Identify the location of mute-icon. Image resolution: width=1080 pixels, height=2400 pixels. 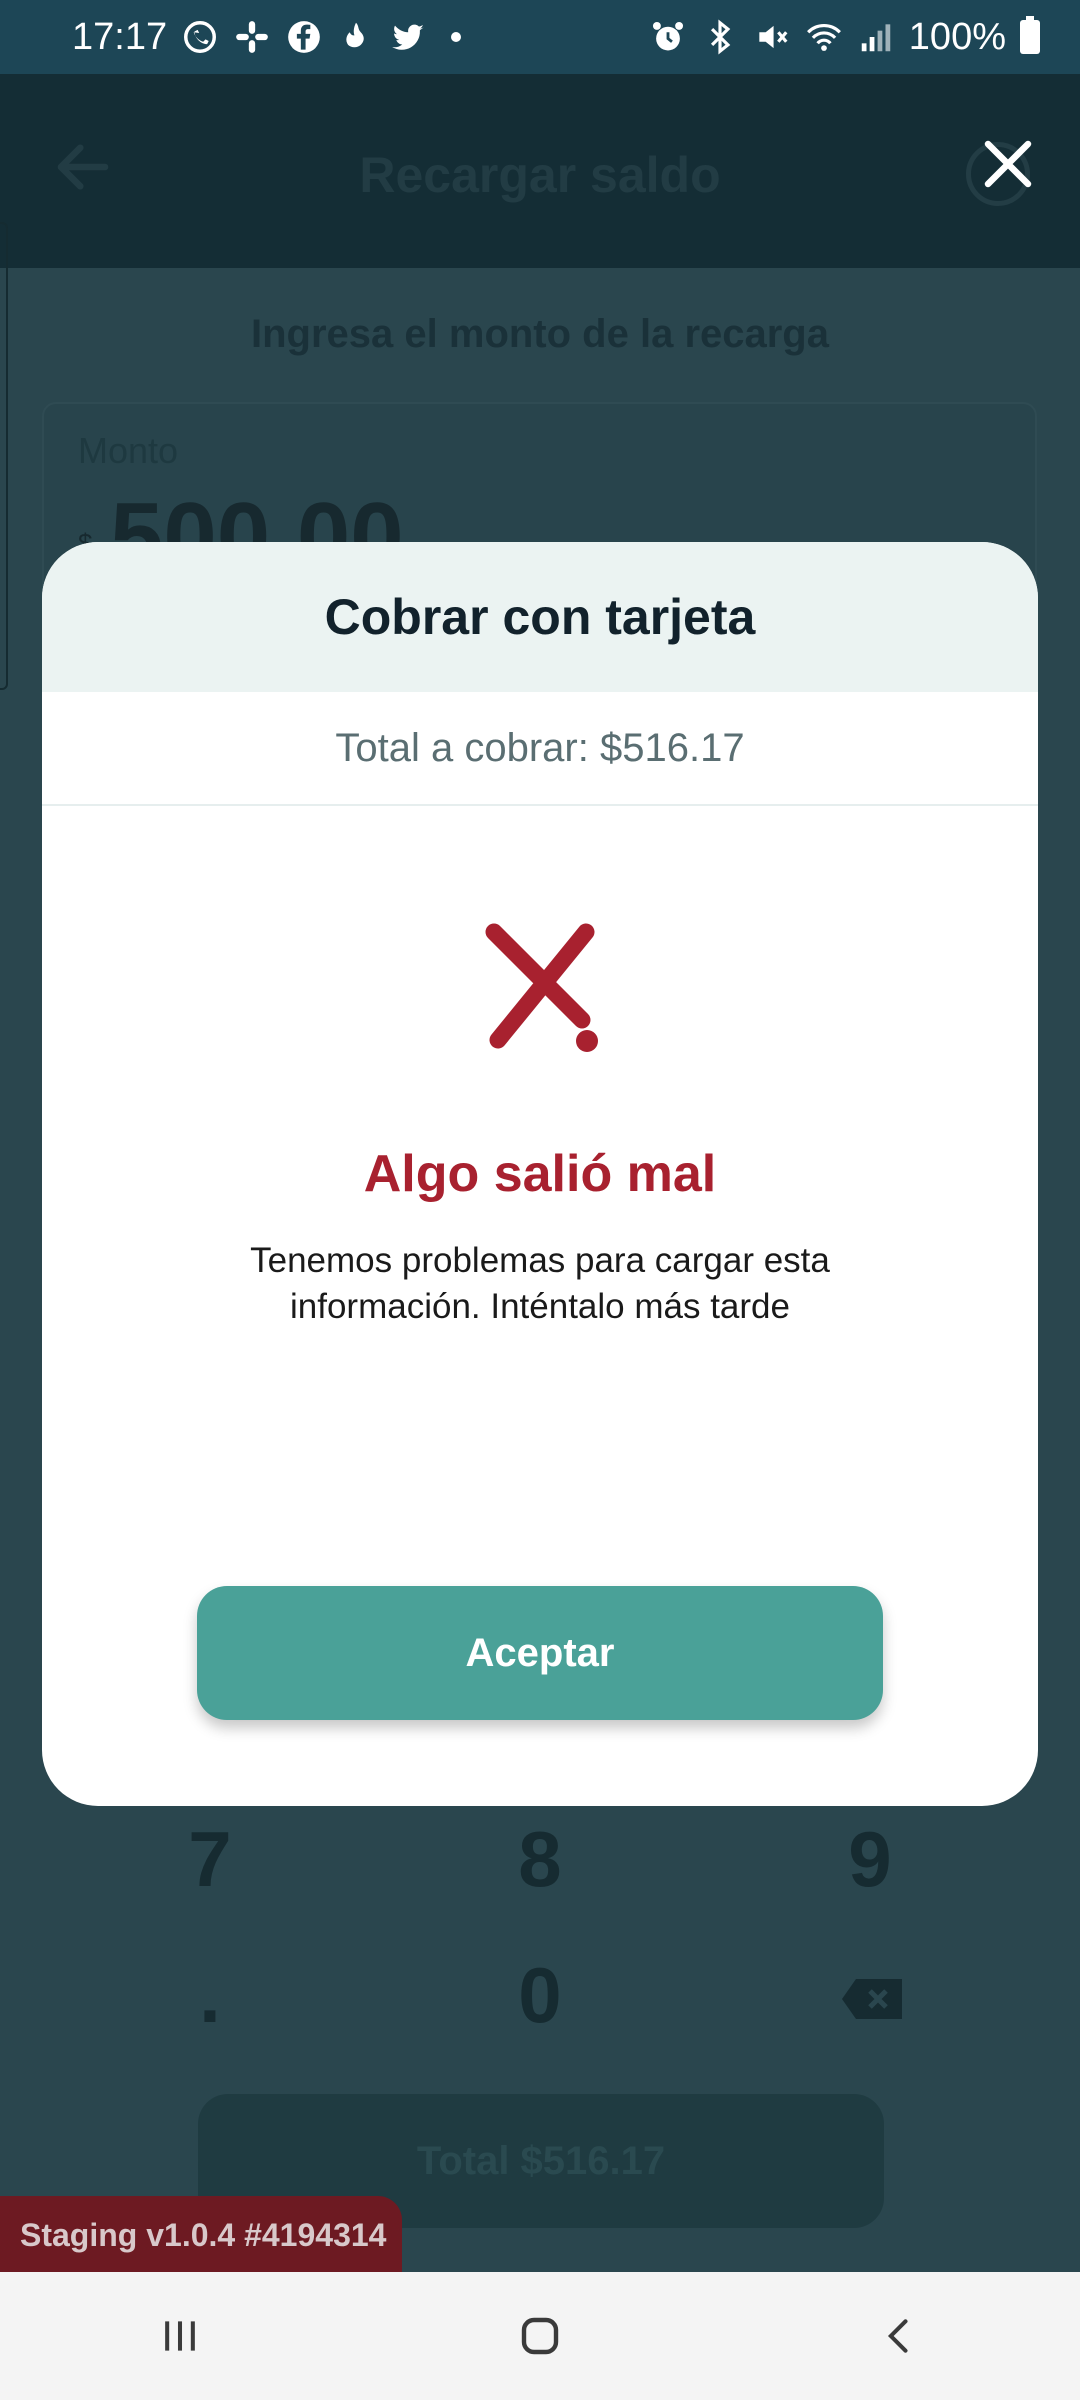
(773, 37).